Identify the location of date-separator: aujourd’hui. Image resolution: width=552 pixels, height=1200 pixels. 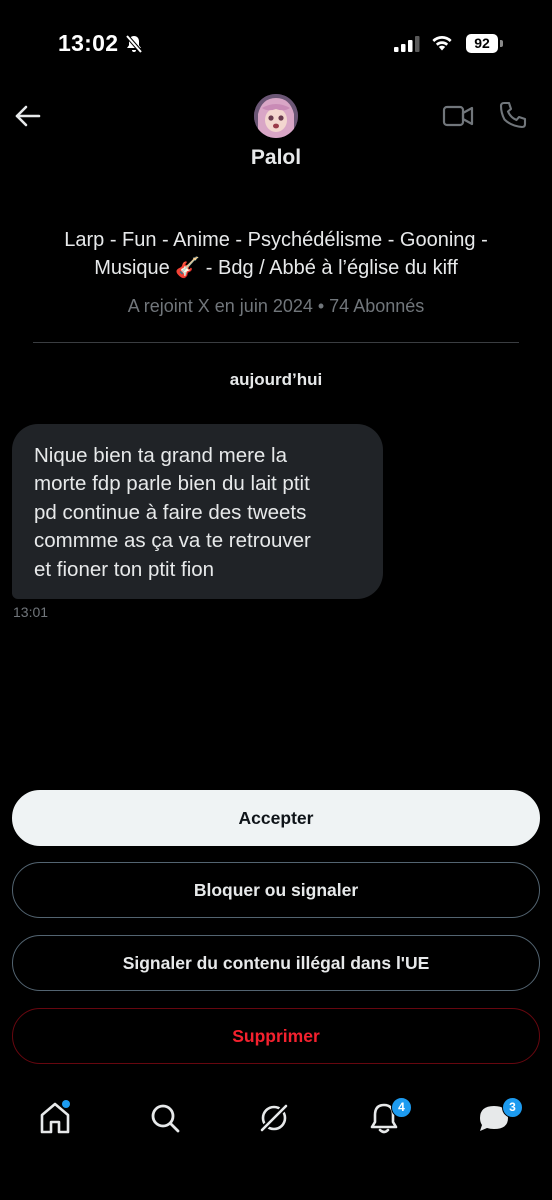
(276, 379).